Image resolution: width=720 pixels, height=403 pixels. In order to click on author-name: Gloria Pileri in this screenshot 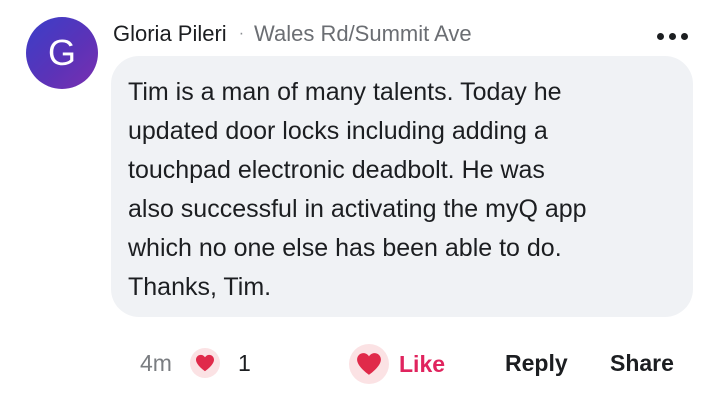, I will do `click(170, 34)`.